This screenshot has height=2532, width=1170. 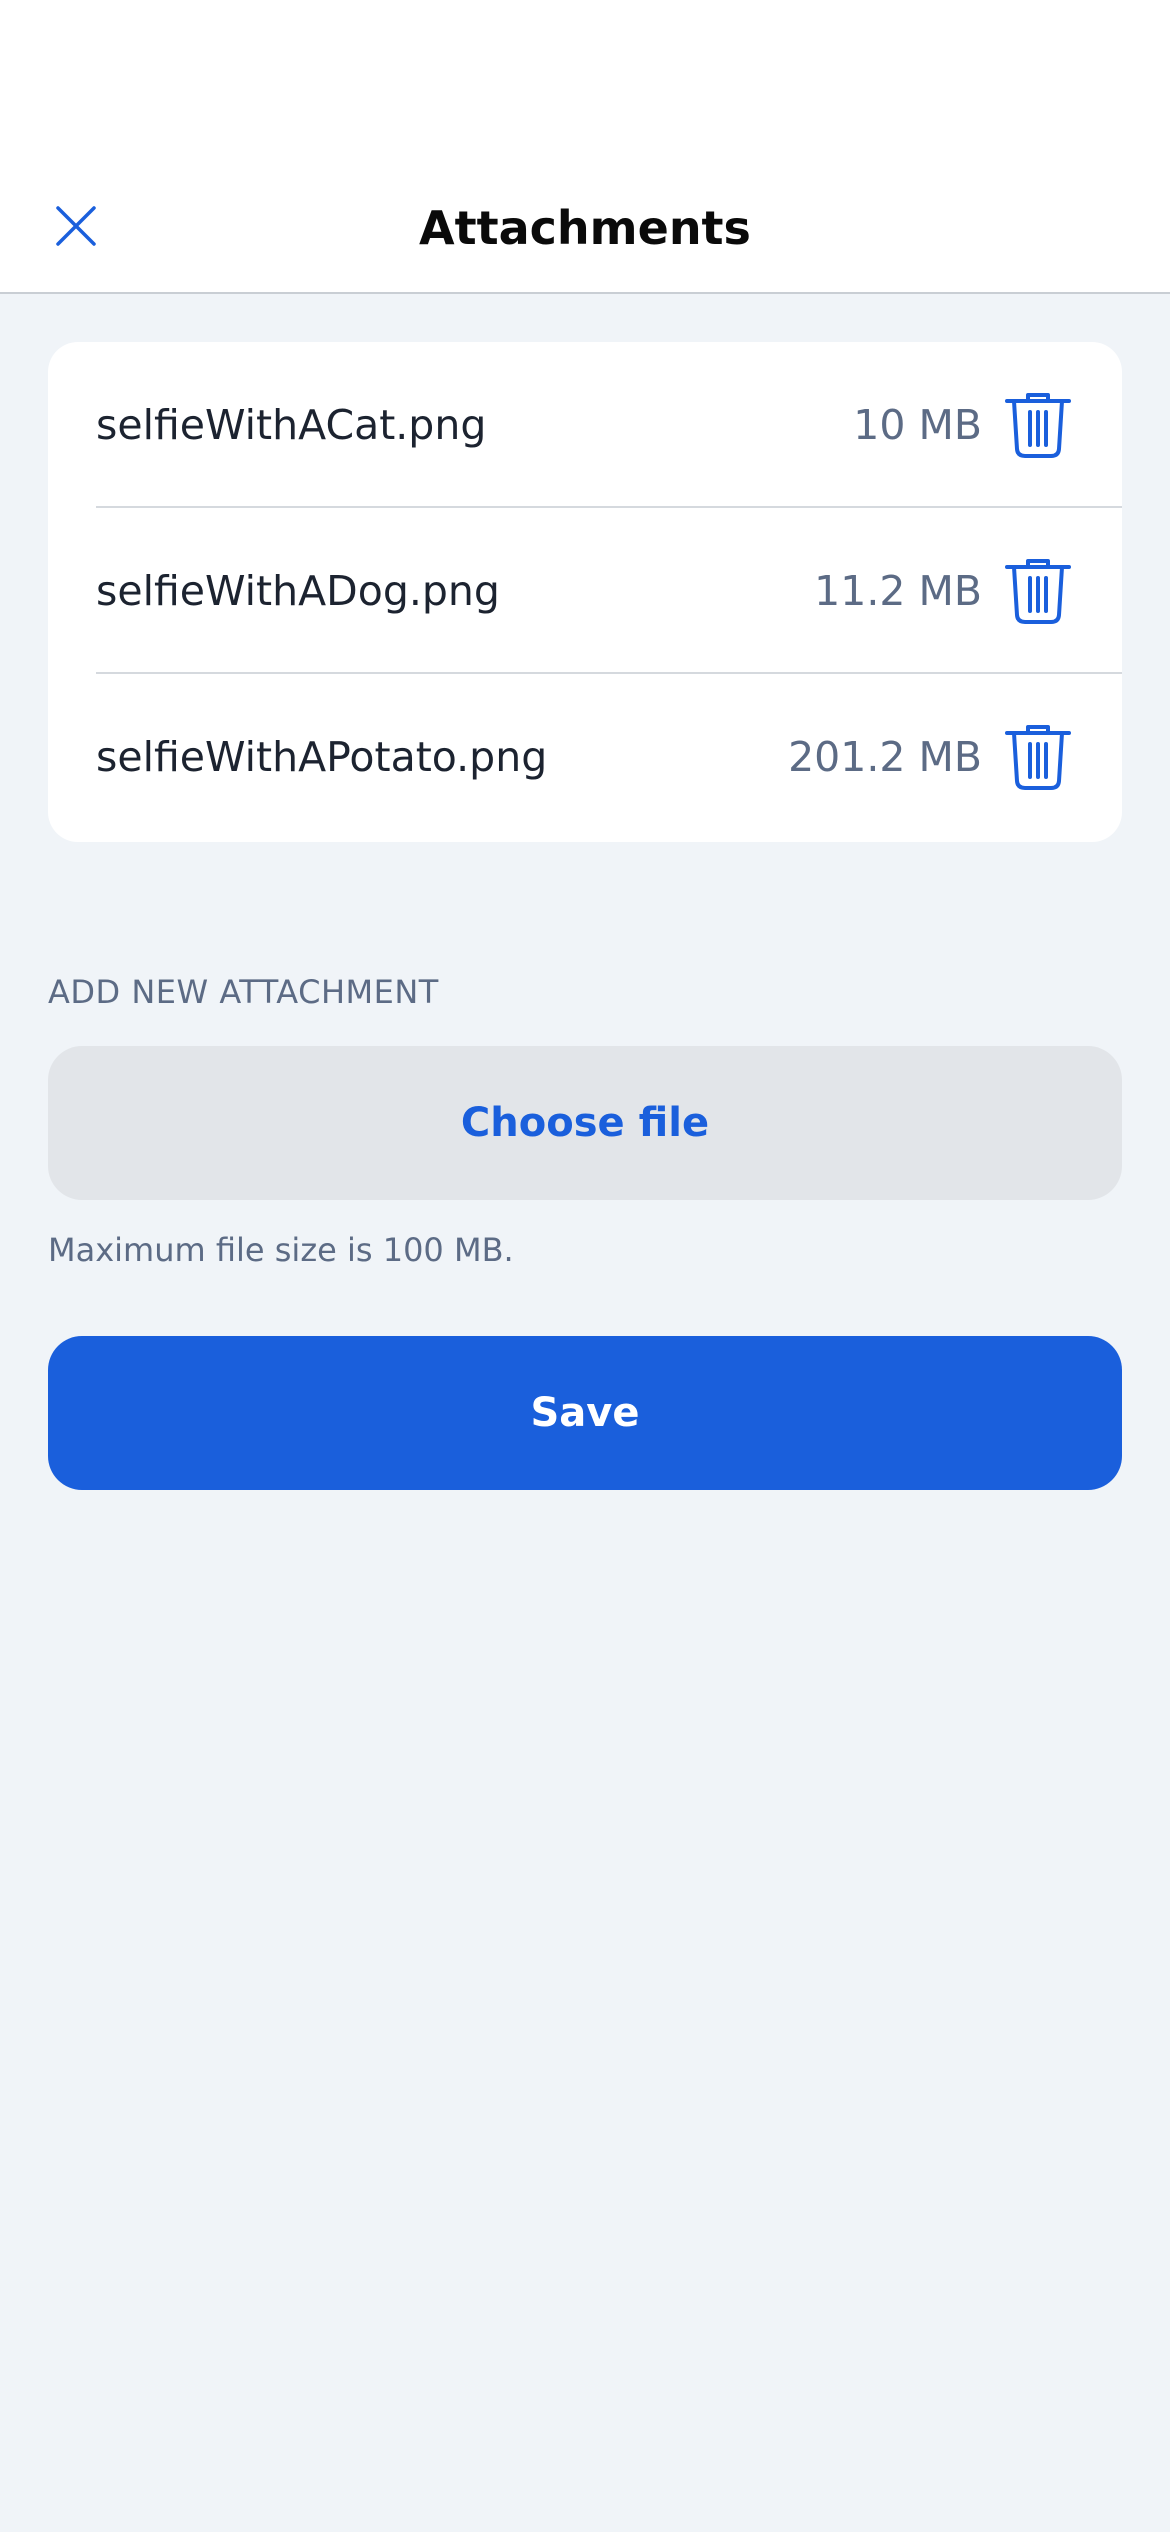 What do you see at coordinates (585, 228) in the screenshot?
I see `page-title: Attachments` at bounding box center [585, 228].